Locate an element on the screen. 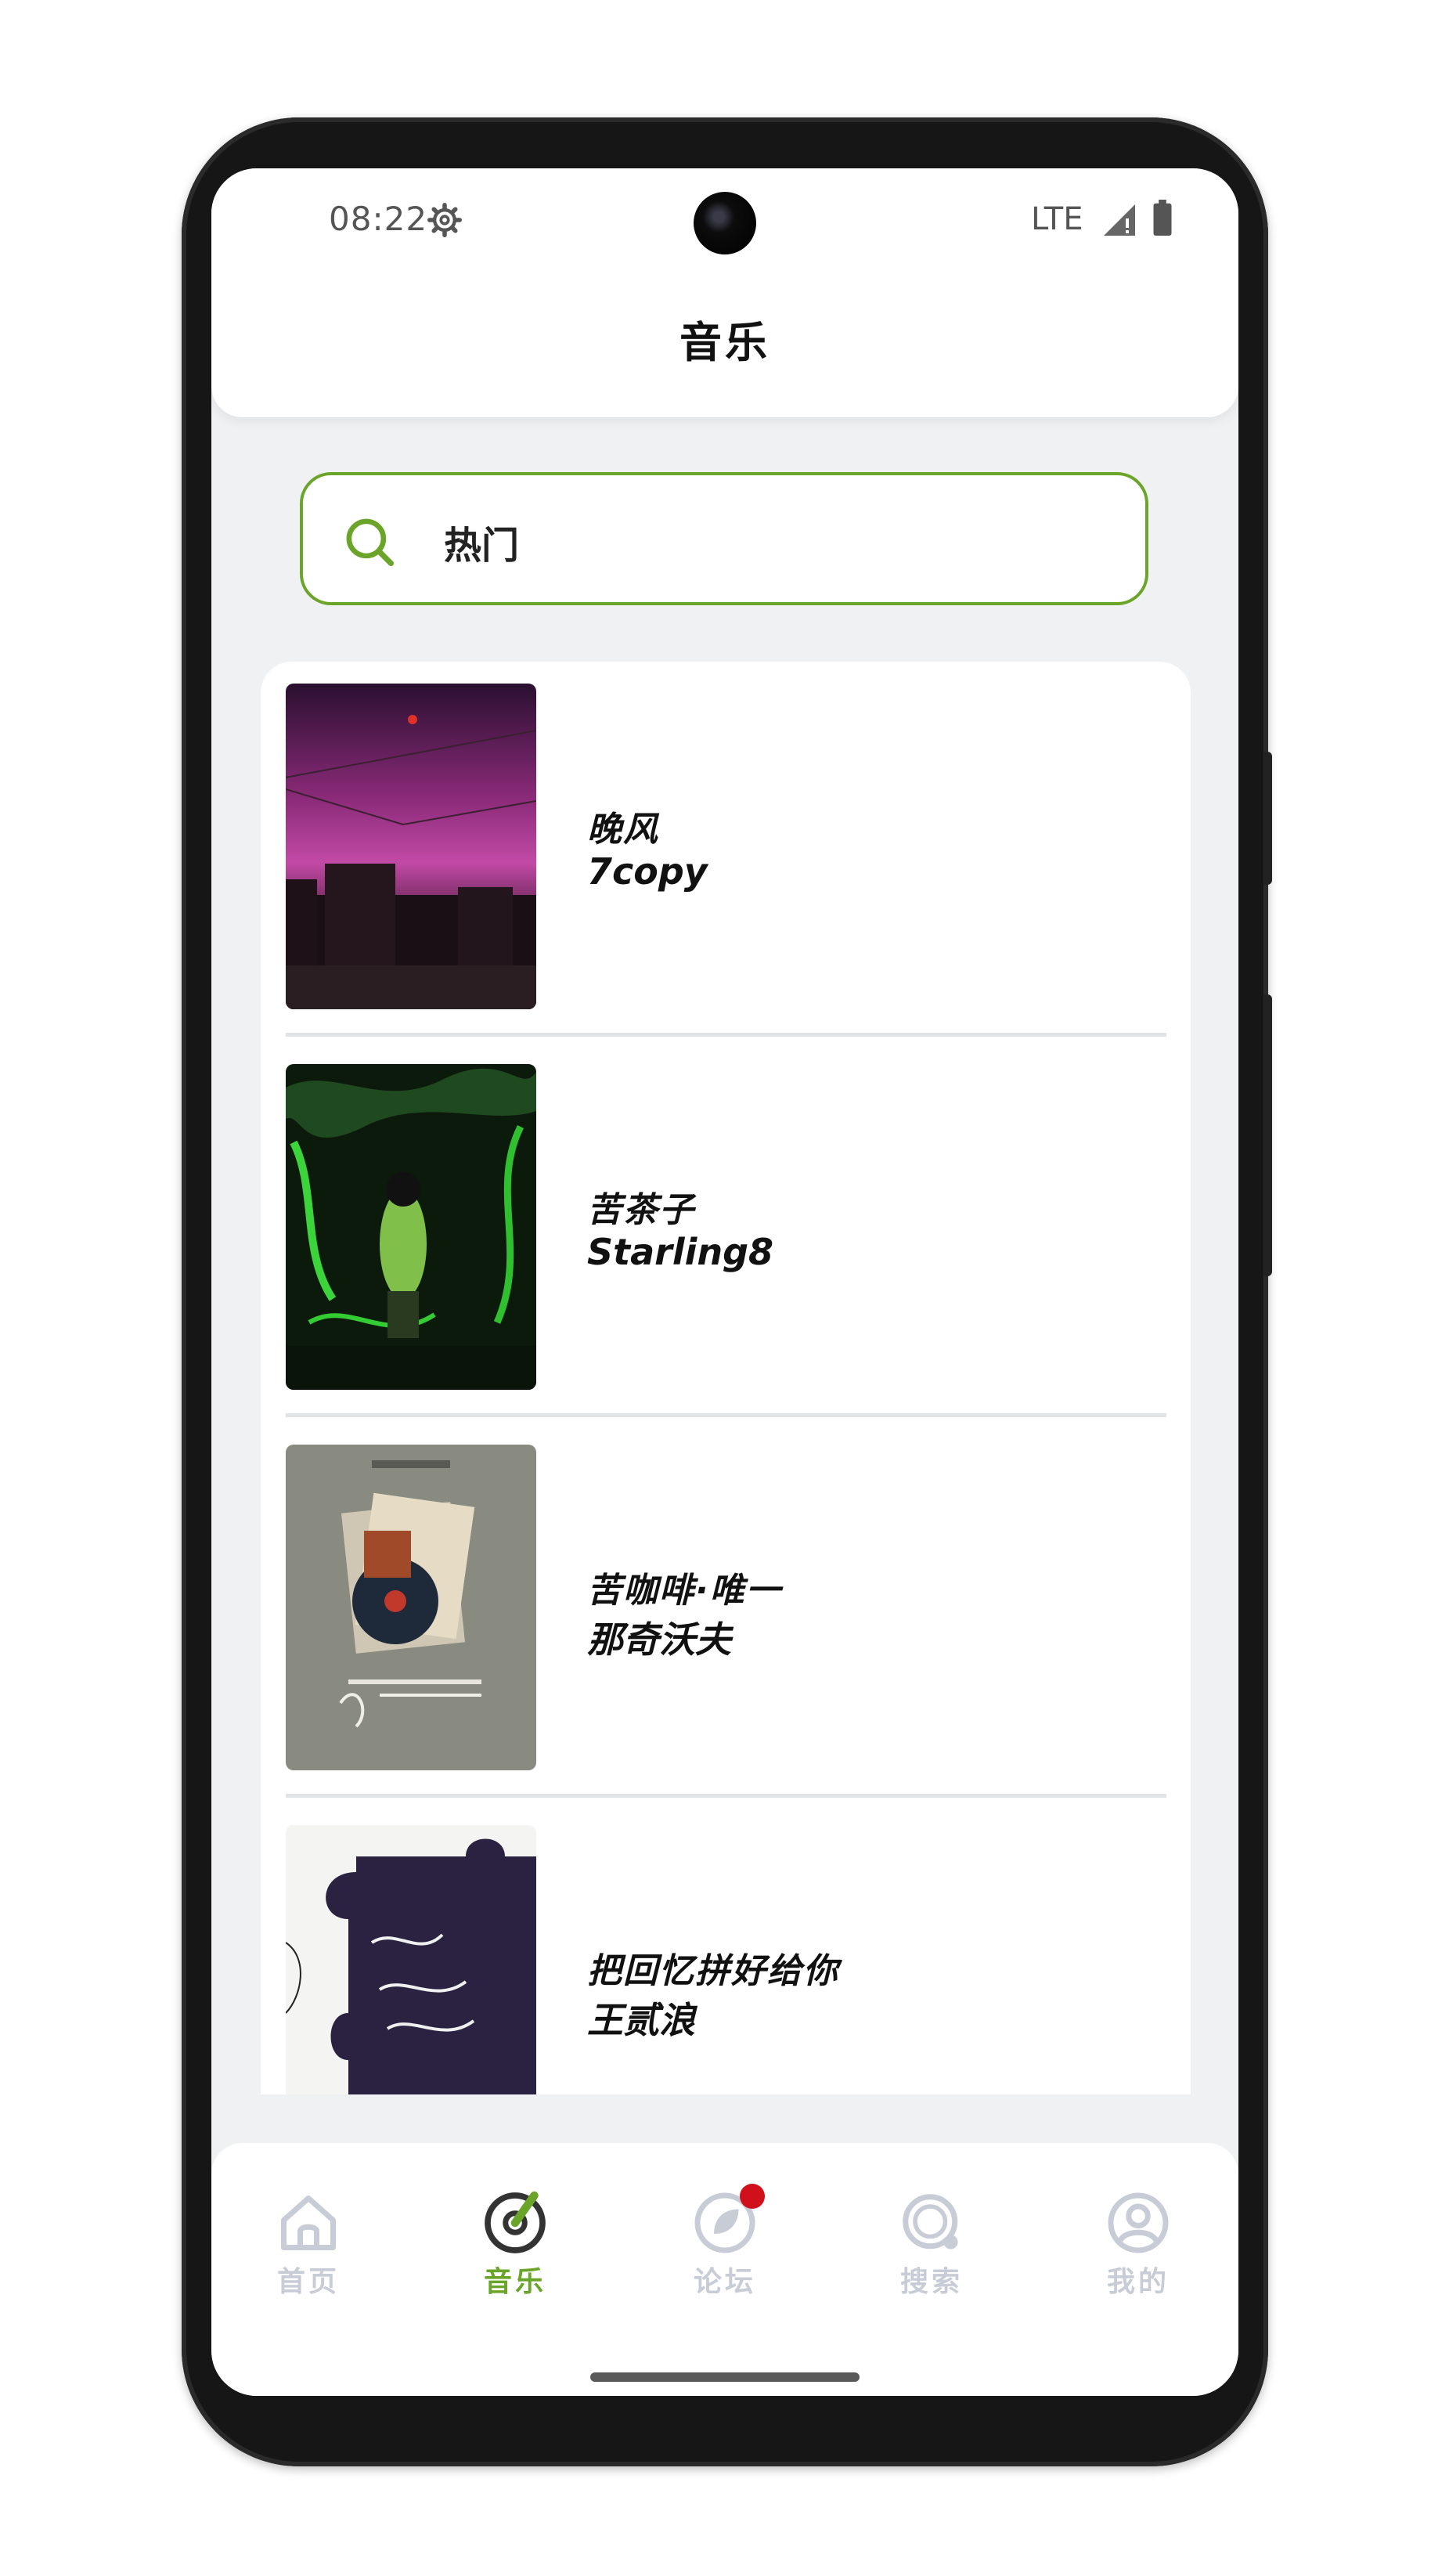 The image size is (1449, 2576). song-title: 把回忆拼好给你 is located at coordinates (713, 1971).